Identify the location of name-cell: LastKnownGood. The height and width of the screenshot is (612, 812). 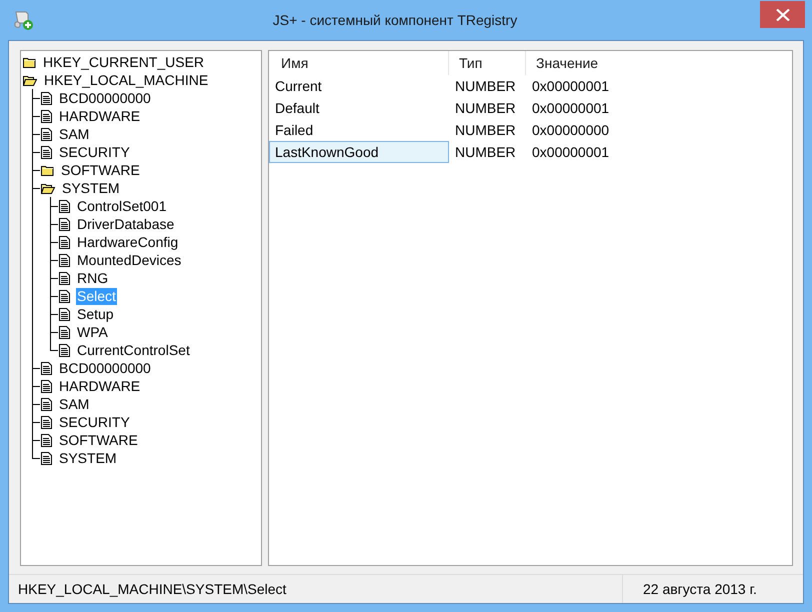
(359, 152).